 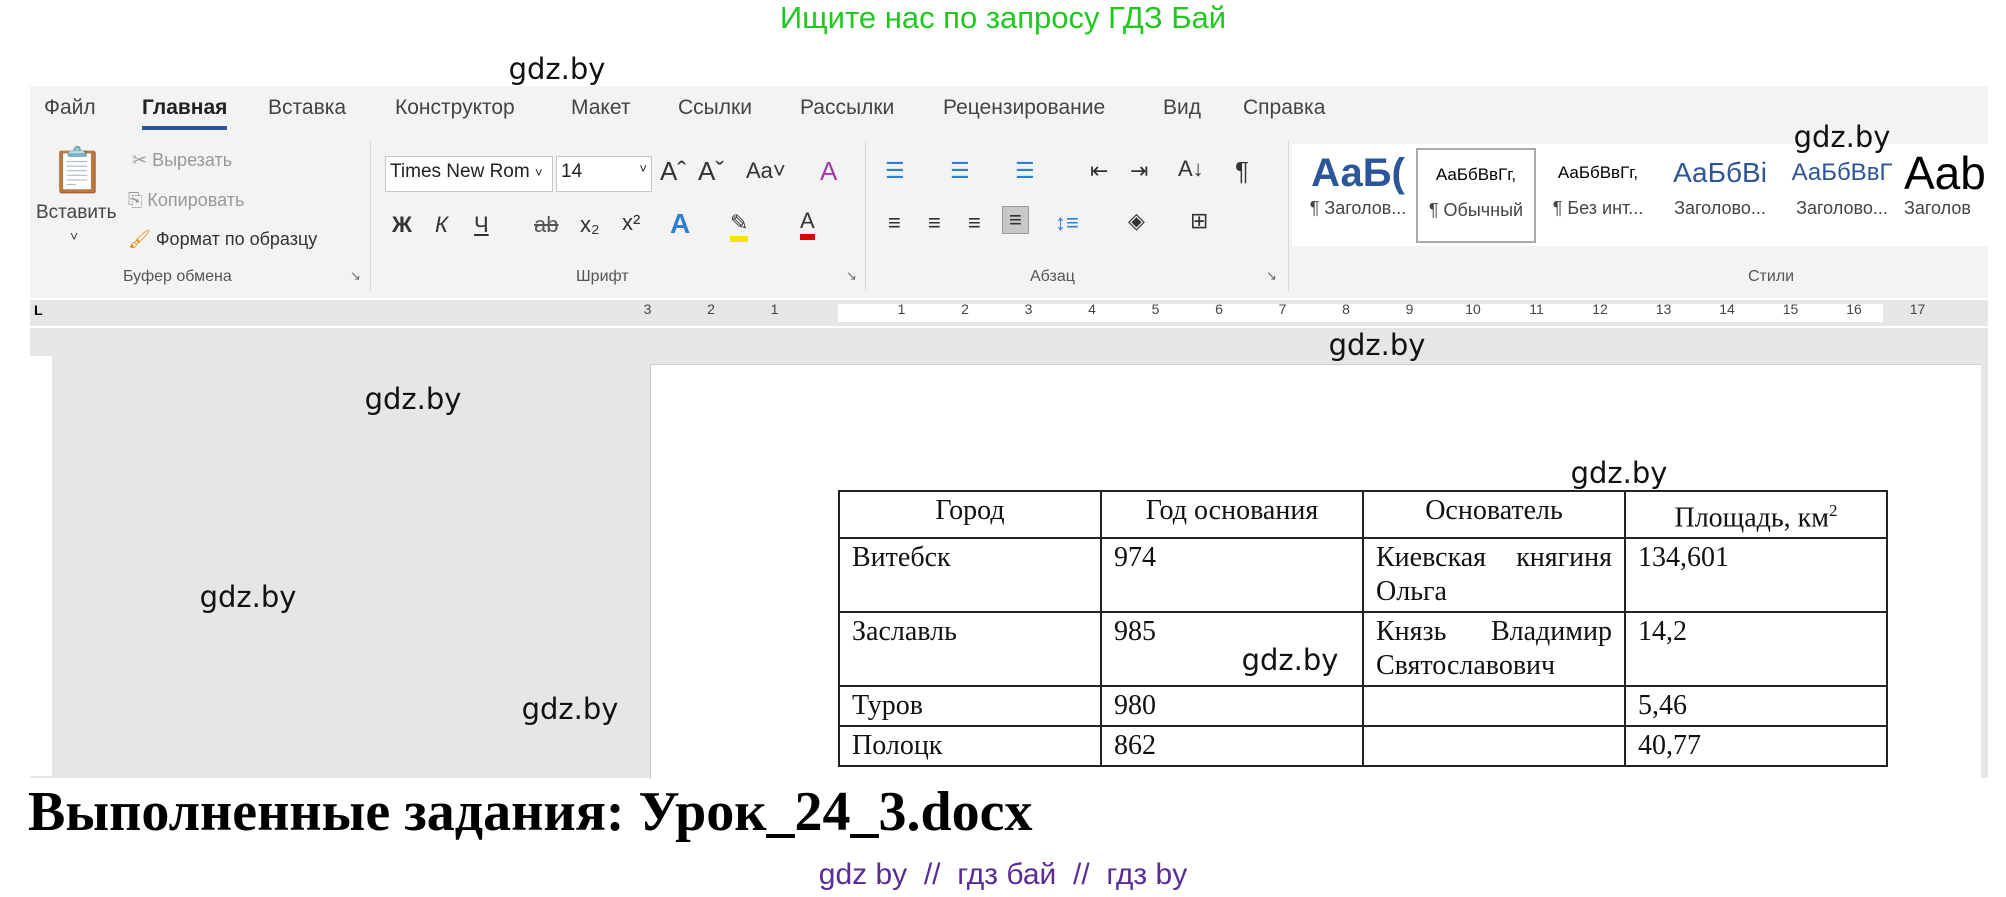 I want to click on paste-chevron-icon: ˅, so click(x=74, y=236).